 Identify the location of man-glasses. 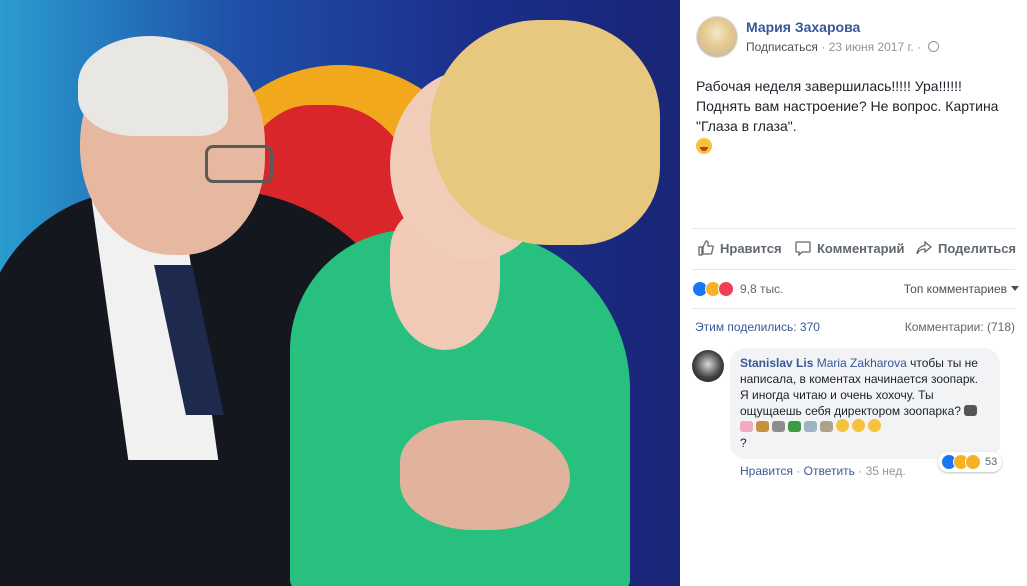
(239, 164).